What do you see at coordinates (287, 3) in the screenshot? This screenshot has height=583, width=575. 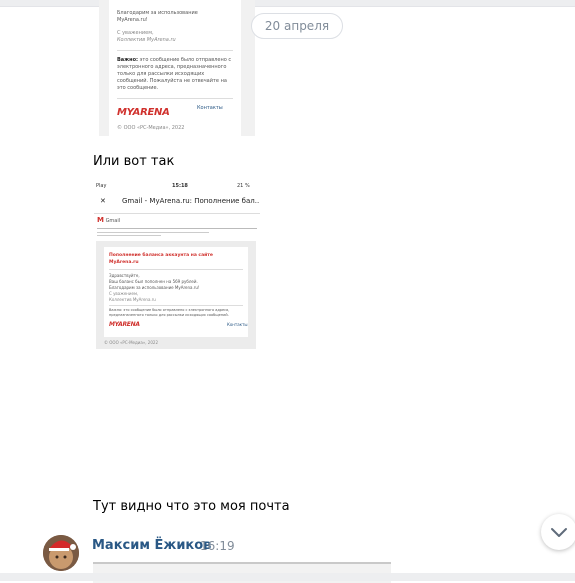 I see `top-divider` at bounding box center [287, 3].